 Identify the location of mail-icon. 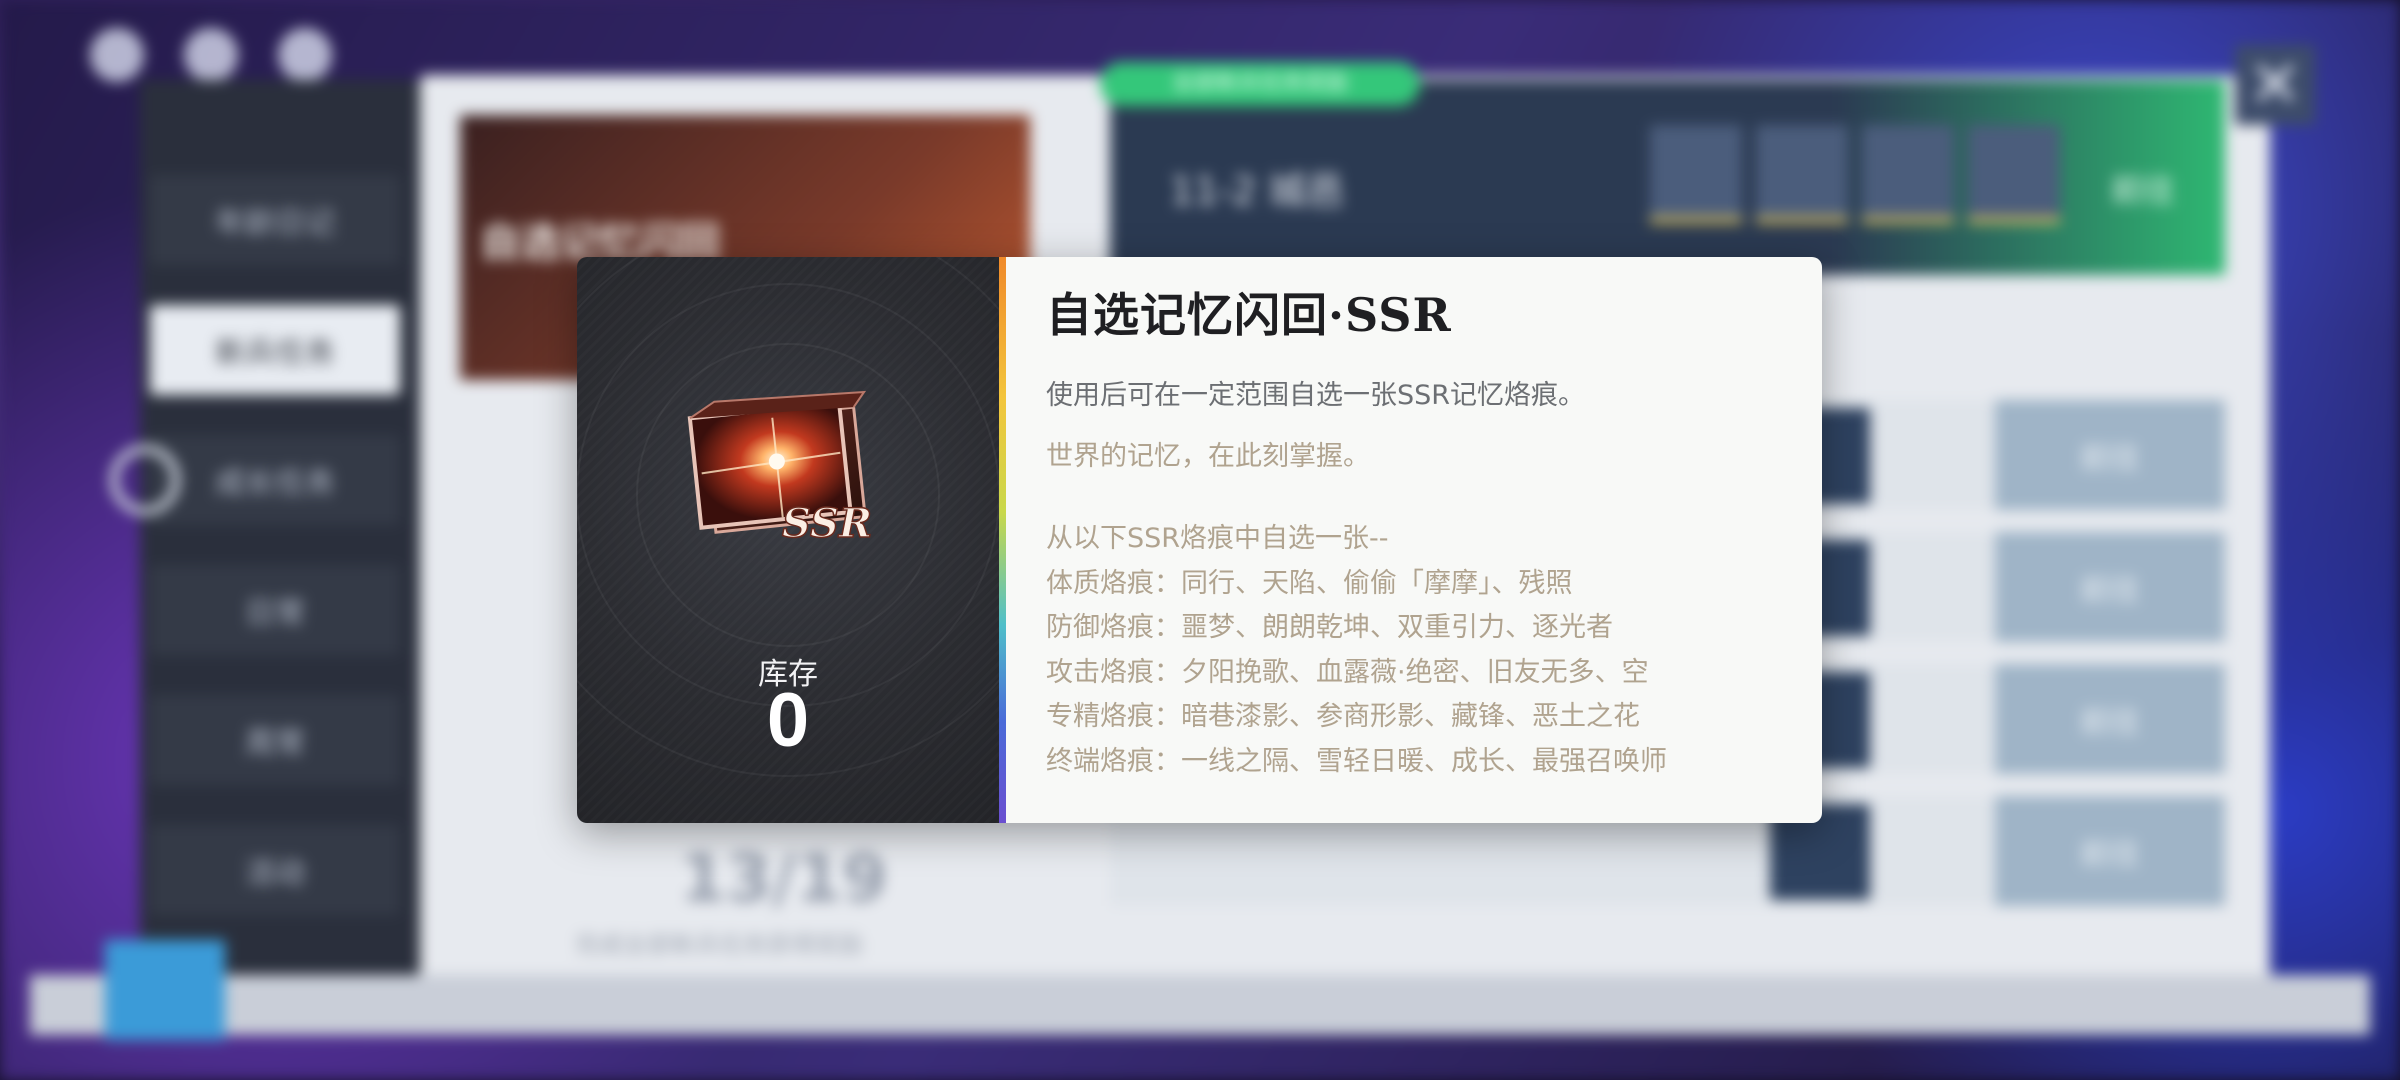
(211, 55).